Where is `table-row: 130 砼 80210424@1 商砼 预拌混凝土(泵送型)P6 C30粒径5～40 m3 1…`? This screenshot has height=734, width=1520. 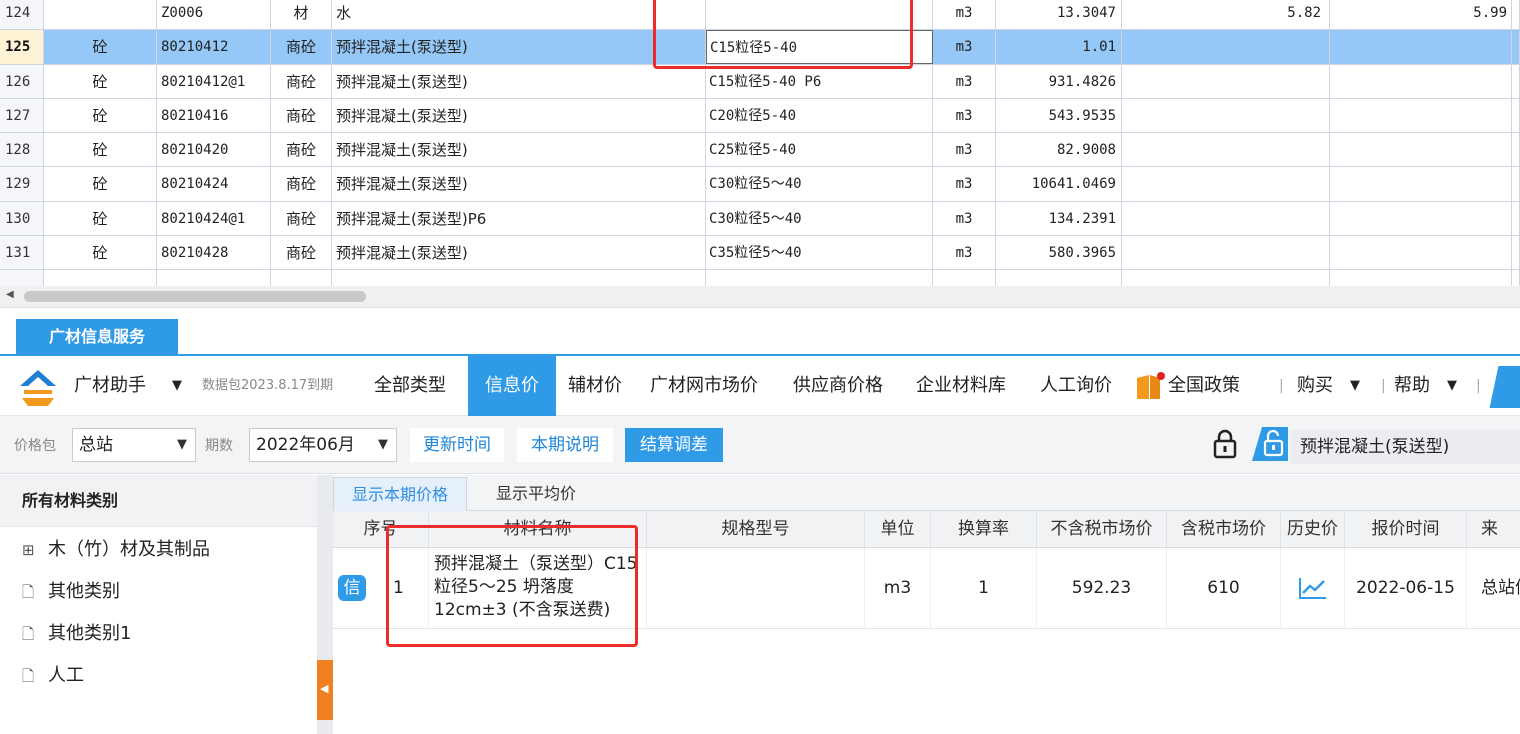 table-row: 130 砼 80210424@1 商砼 预拌混凝土(泵送型)P6 C30粒径5～40 m3 1… is located at coordinates (760, 219).